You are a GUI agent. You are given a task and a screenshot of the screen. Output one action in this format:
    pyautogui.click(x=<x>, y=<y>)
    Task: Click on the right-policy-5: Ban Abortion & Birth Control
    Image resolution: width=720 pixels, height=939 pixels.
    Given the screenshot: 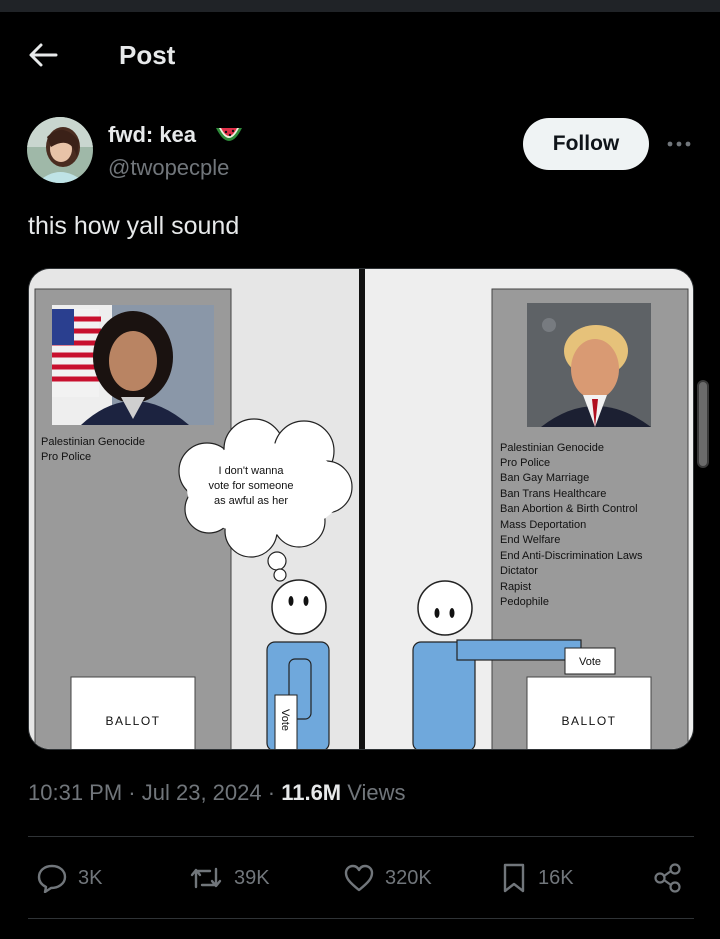 What is the action you would take?
    pyautogui.click(x=569, y=509)
    